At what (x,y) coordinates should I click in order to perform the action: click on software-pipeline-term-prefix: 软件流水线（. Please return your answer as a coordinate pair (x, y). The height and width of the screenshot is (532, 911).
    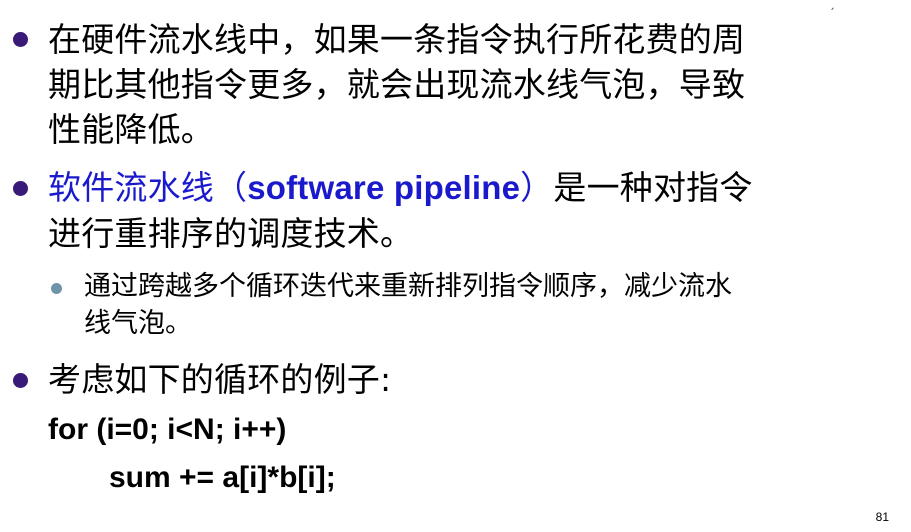
    Looking at the image, I should click on (148, 187).